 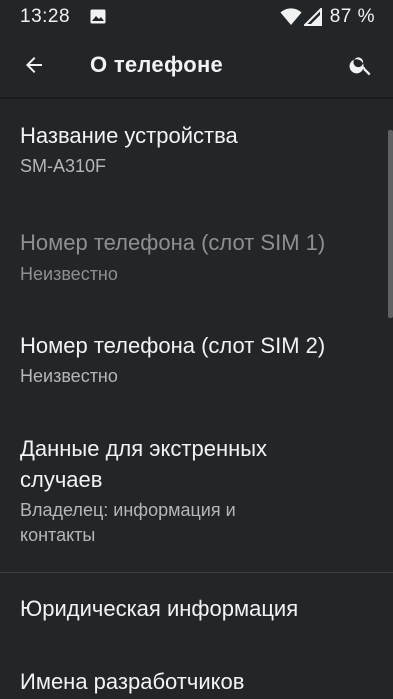 I want to click on item-title: Номер телефона (слот SIM 2), so click(x=173, y=345).